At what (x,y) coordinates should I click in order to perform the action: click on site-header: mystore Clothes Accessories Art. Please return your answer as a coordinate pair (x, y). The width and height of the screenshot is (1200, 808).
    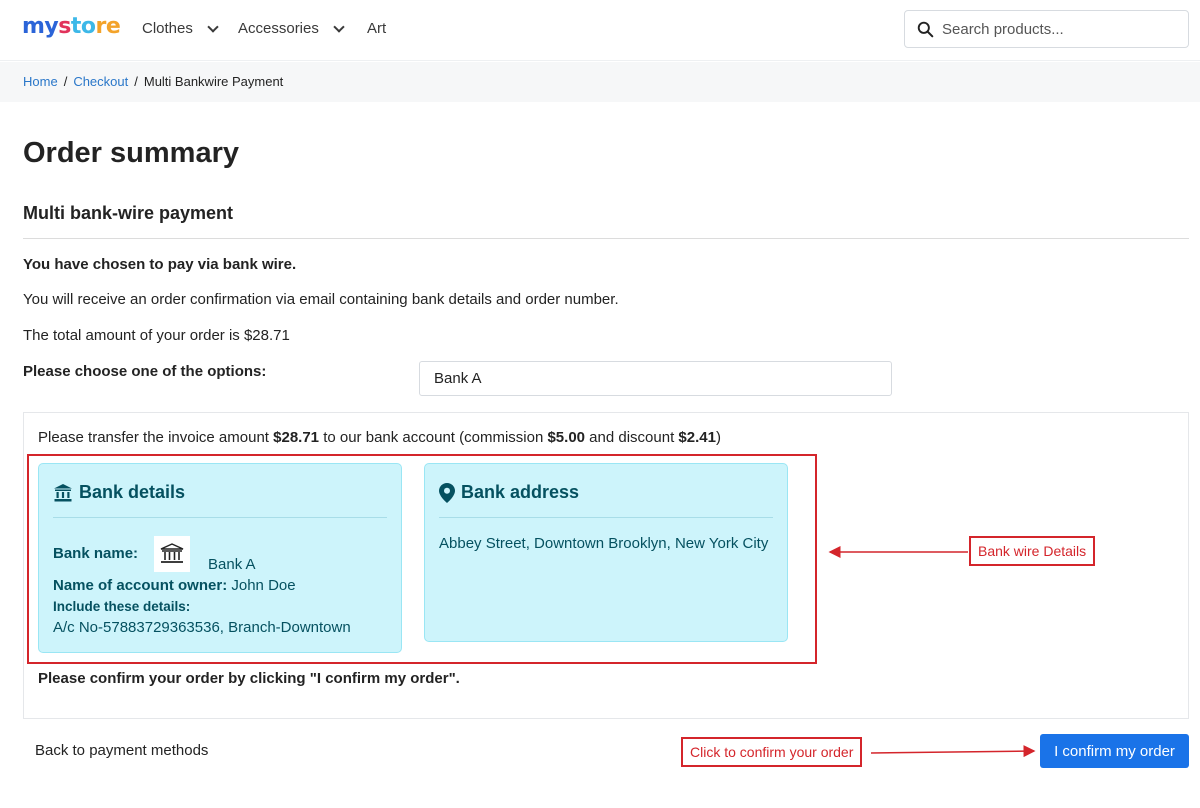
    Looking at the image, I should click on (600, 30).